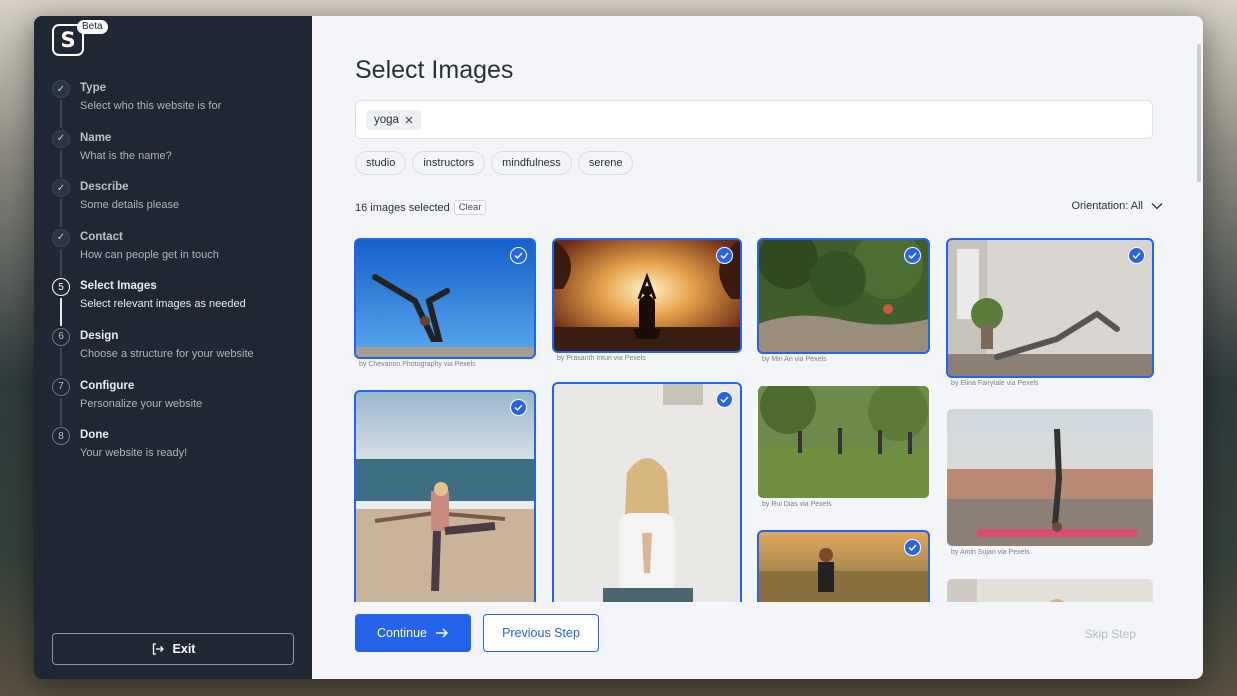 This screenshot has height=696, width=1237. What do you see at coordinates (990, 552) in the screenshot?
I see `image-credit: by Amin Sujan via Pexels` at bounding box center [990, 552].